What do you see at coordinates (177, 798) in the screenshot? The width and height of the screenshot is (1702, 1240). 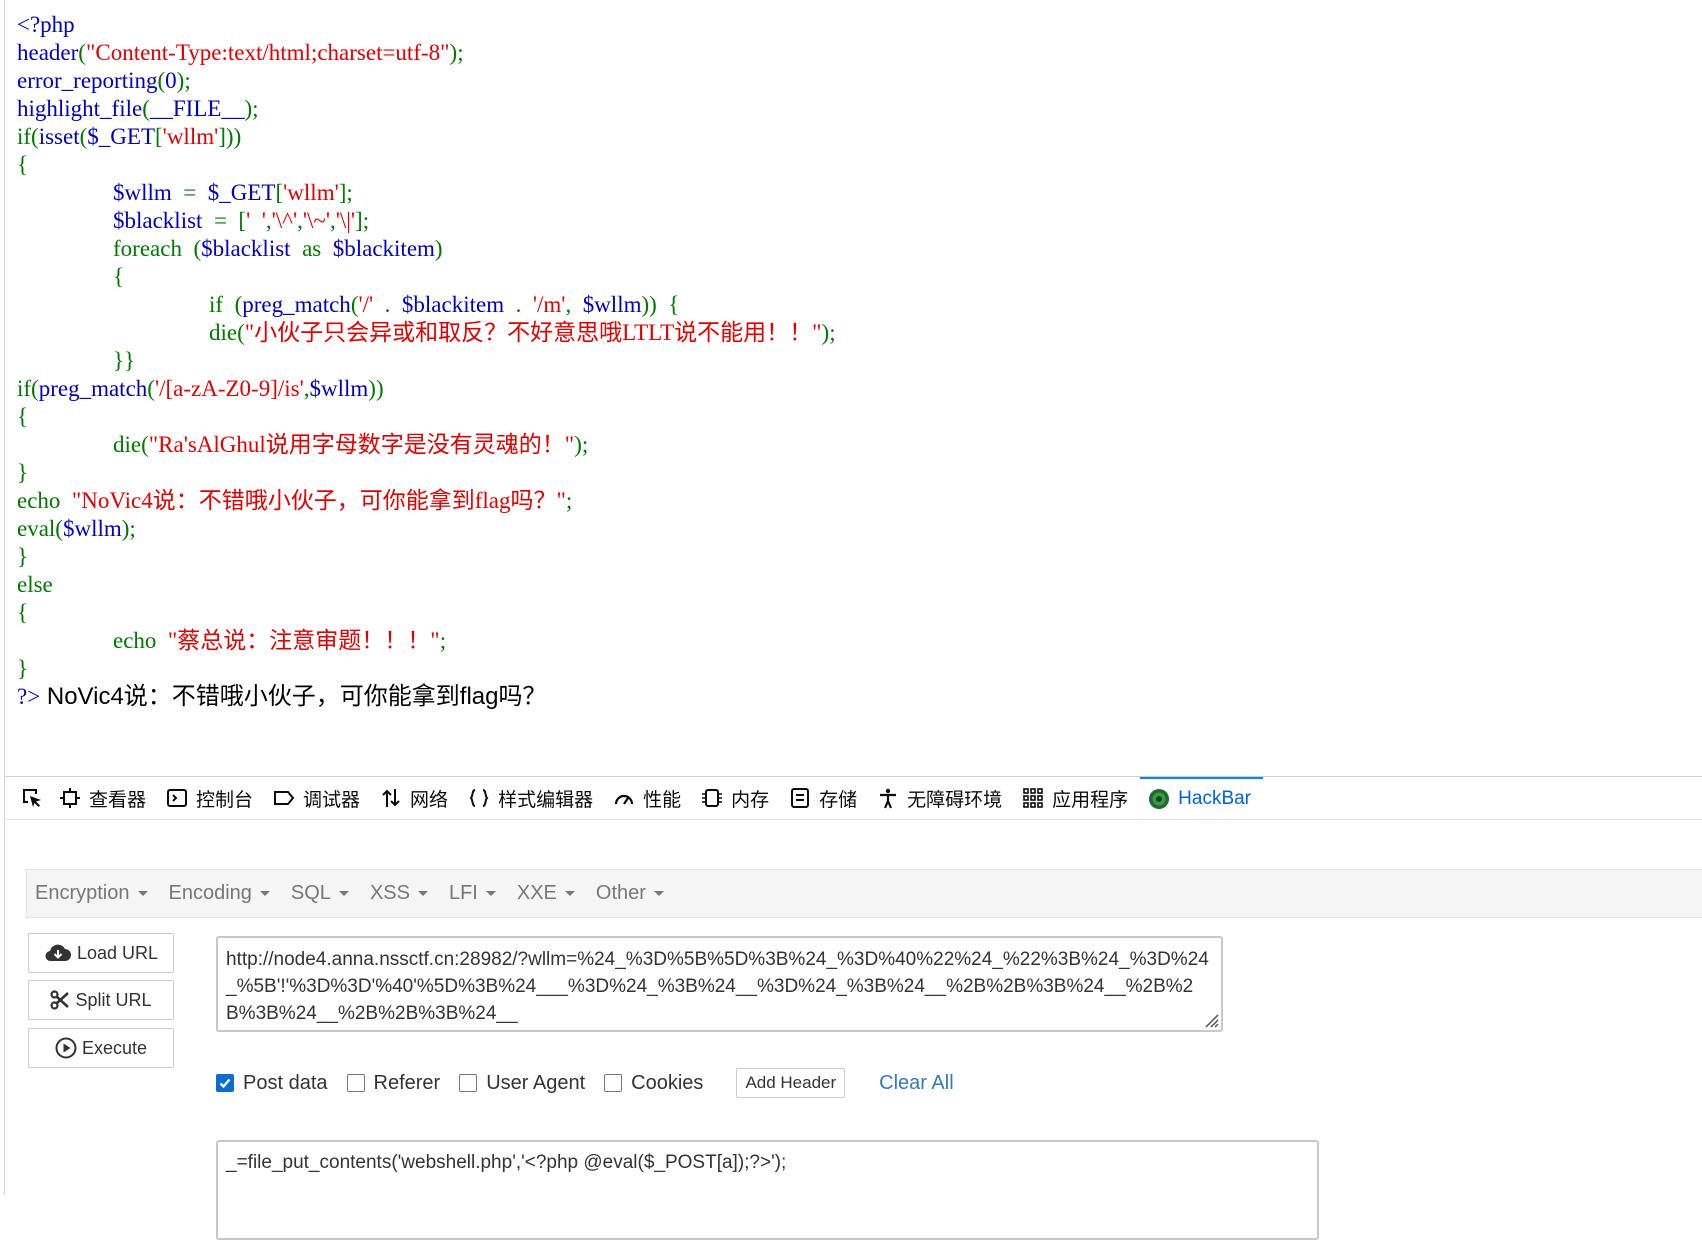 I see `console-icon` at bounding box center [177, 798].